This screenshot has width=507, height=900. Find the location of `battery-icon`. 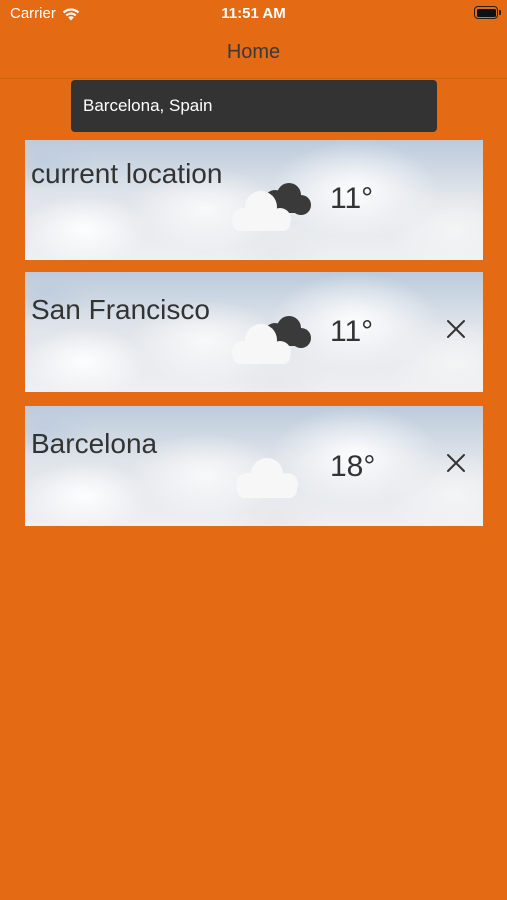

battery-icon is located at coordinates (487, 12).